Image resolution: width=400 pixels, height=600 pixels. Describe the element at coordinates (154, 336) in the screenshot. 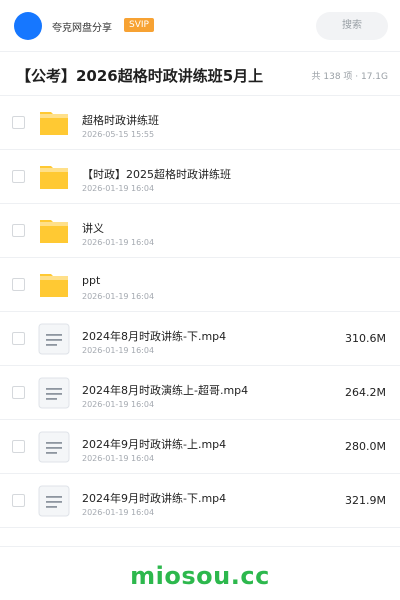

I see `item-name: 2024年8月时政讲练-下.mp4` at that location.